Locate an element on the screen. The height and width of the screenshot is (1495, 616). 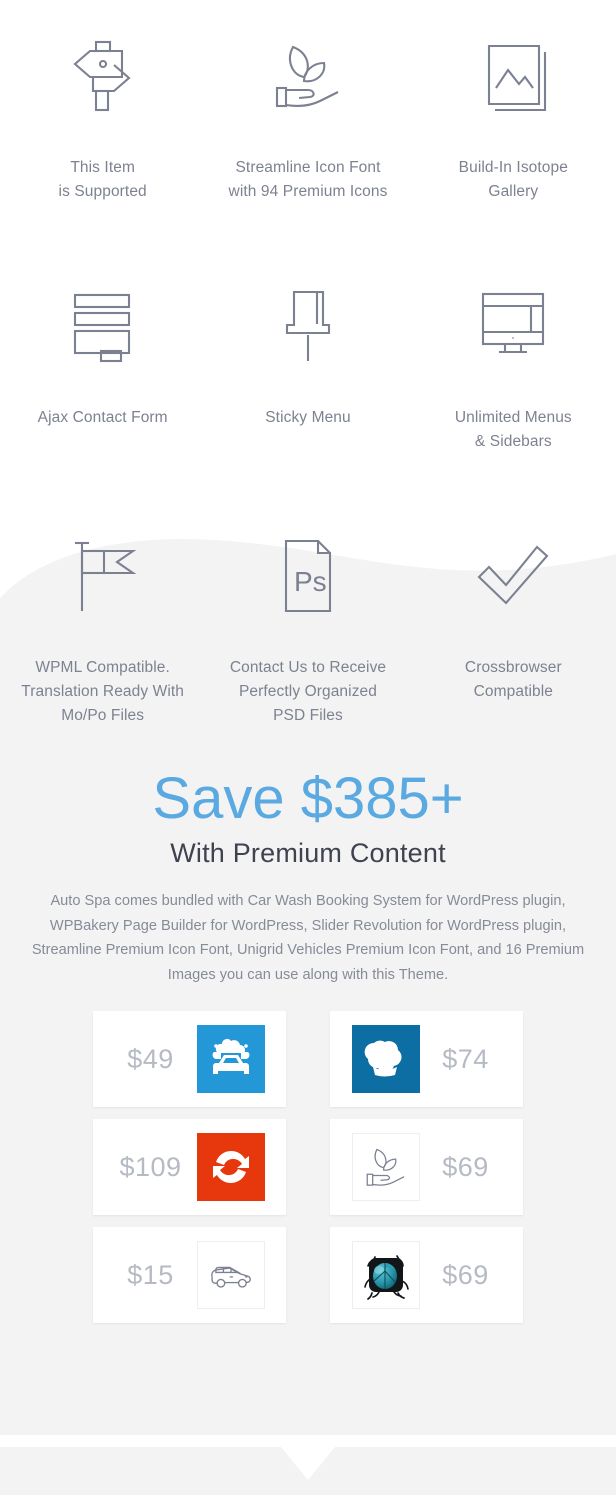
photoshop-file-icon: Ps is located at coordinates (307, 576).